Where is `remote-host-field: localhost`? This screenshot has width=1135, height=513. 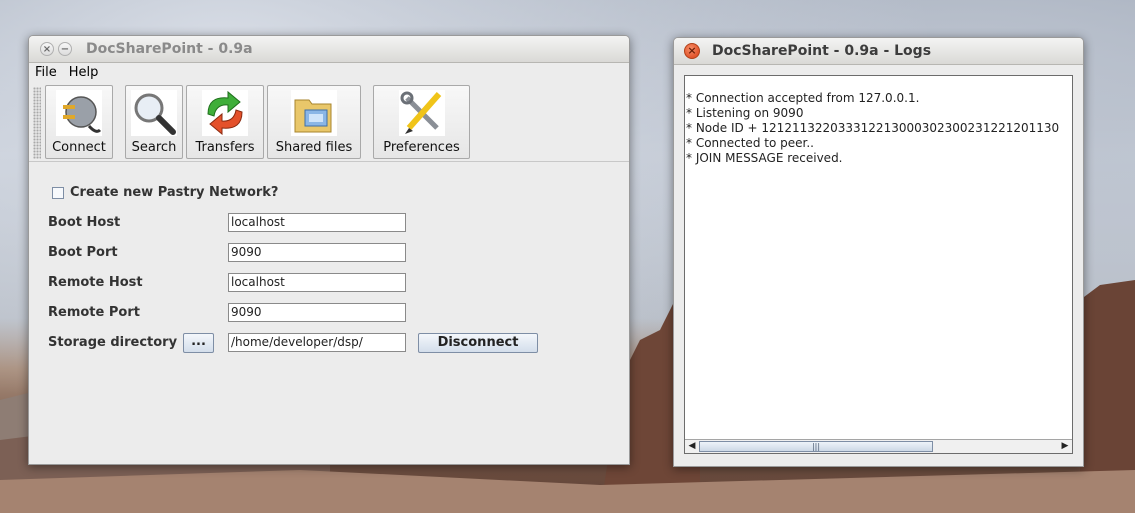
remote-host-field: localhost is located at coordinates (317, 282).